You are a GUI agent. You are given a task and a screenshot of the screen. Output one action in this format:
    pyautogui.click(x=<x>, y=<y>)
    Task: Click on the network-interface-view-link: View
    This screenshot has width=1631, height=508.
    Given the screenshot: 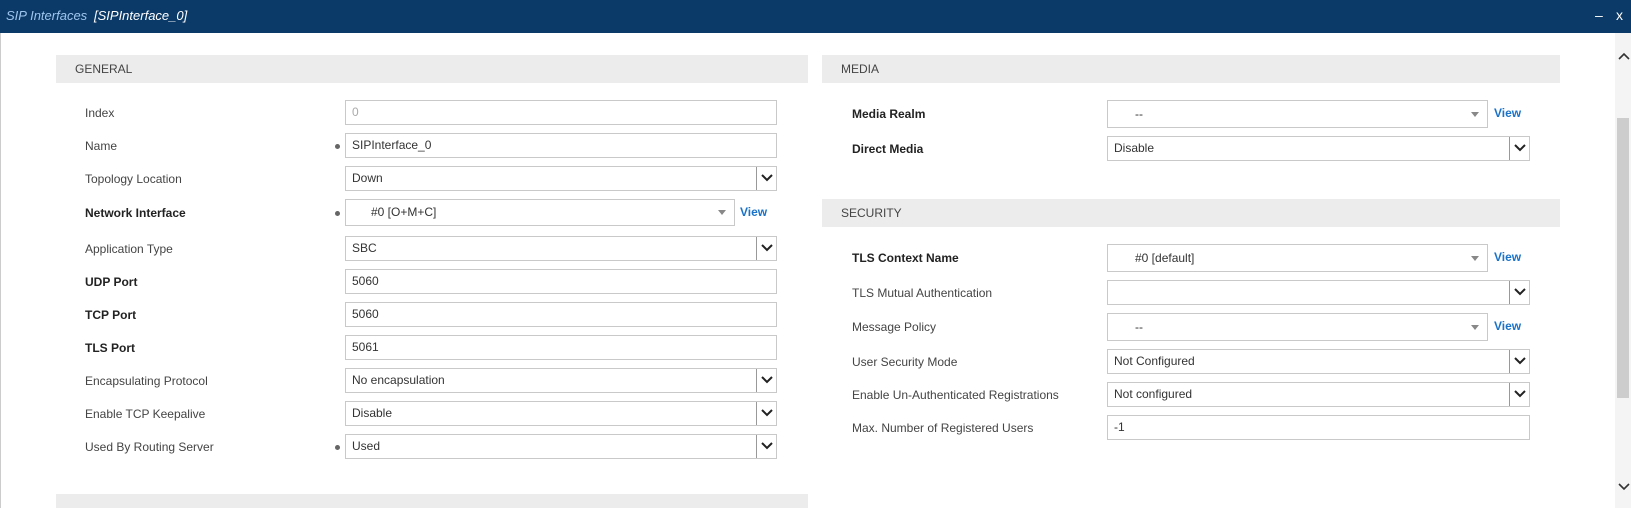 What is the action you would take?
    pyautogui.click(x=753, y=212)
    